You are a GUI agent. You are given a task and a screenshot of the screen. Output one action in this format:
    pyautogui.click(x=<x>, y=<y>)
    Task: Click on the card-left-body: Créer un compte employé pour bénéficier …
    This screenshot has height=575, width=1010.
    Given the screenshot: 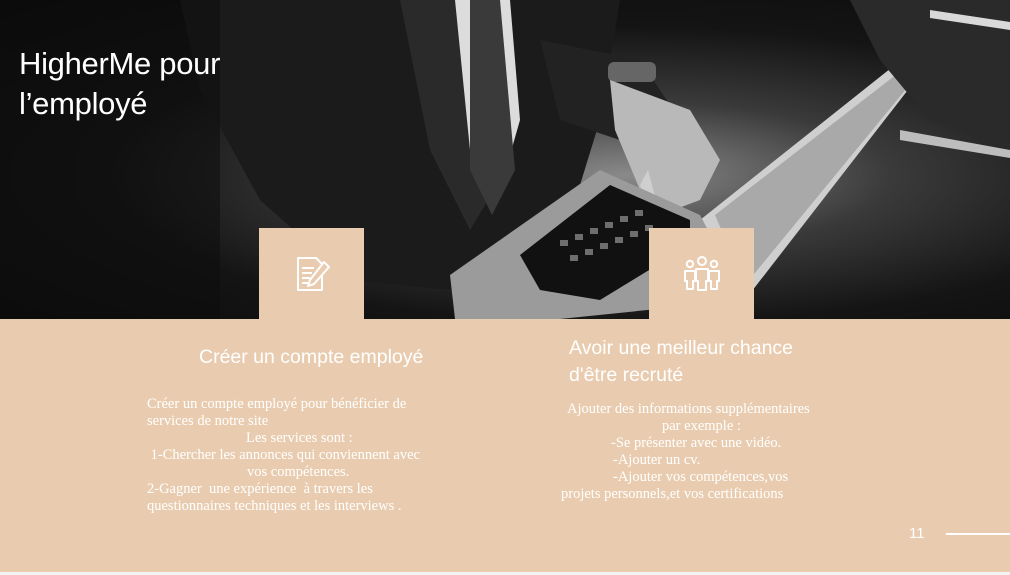 What is the action you would take?
    pyautogui.click(x=307, y=455)
    